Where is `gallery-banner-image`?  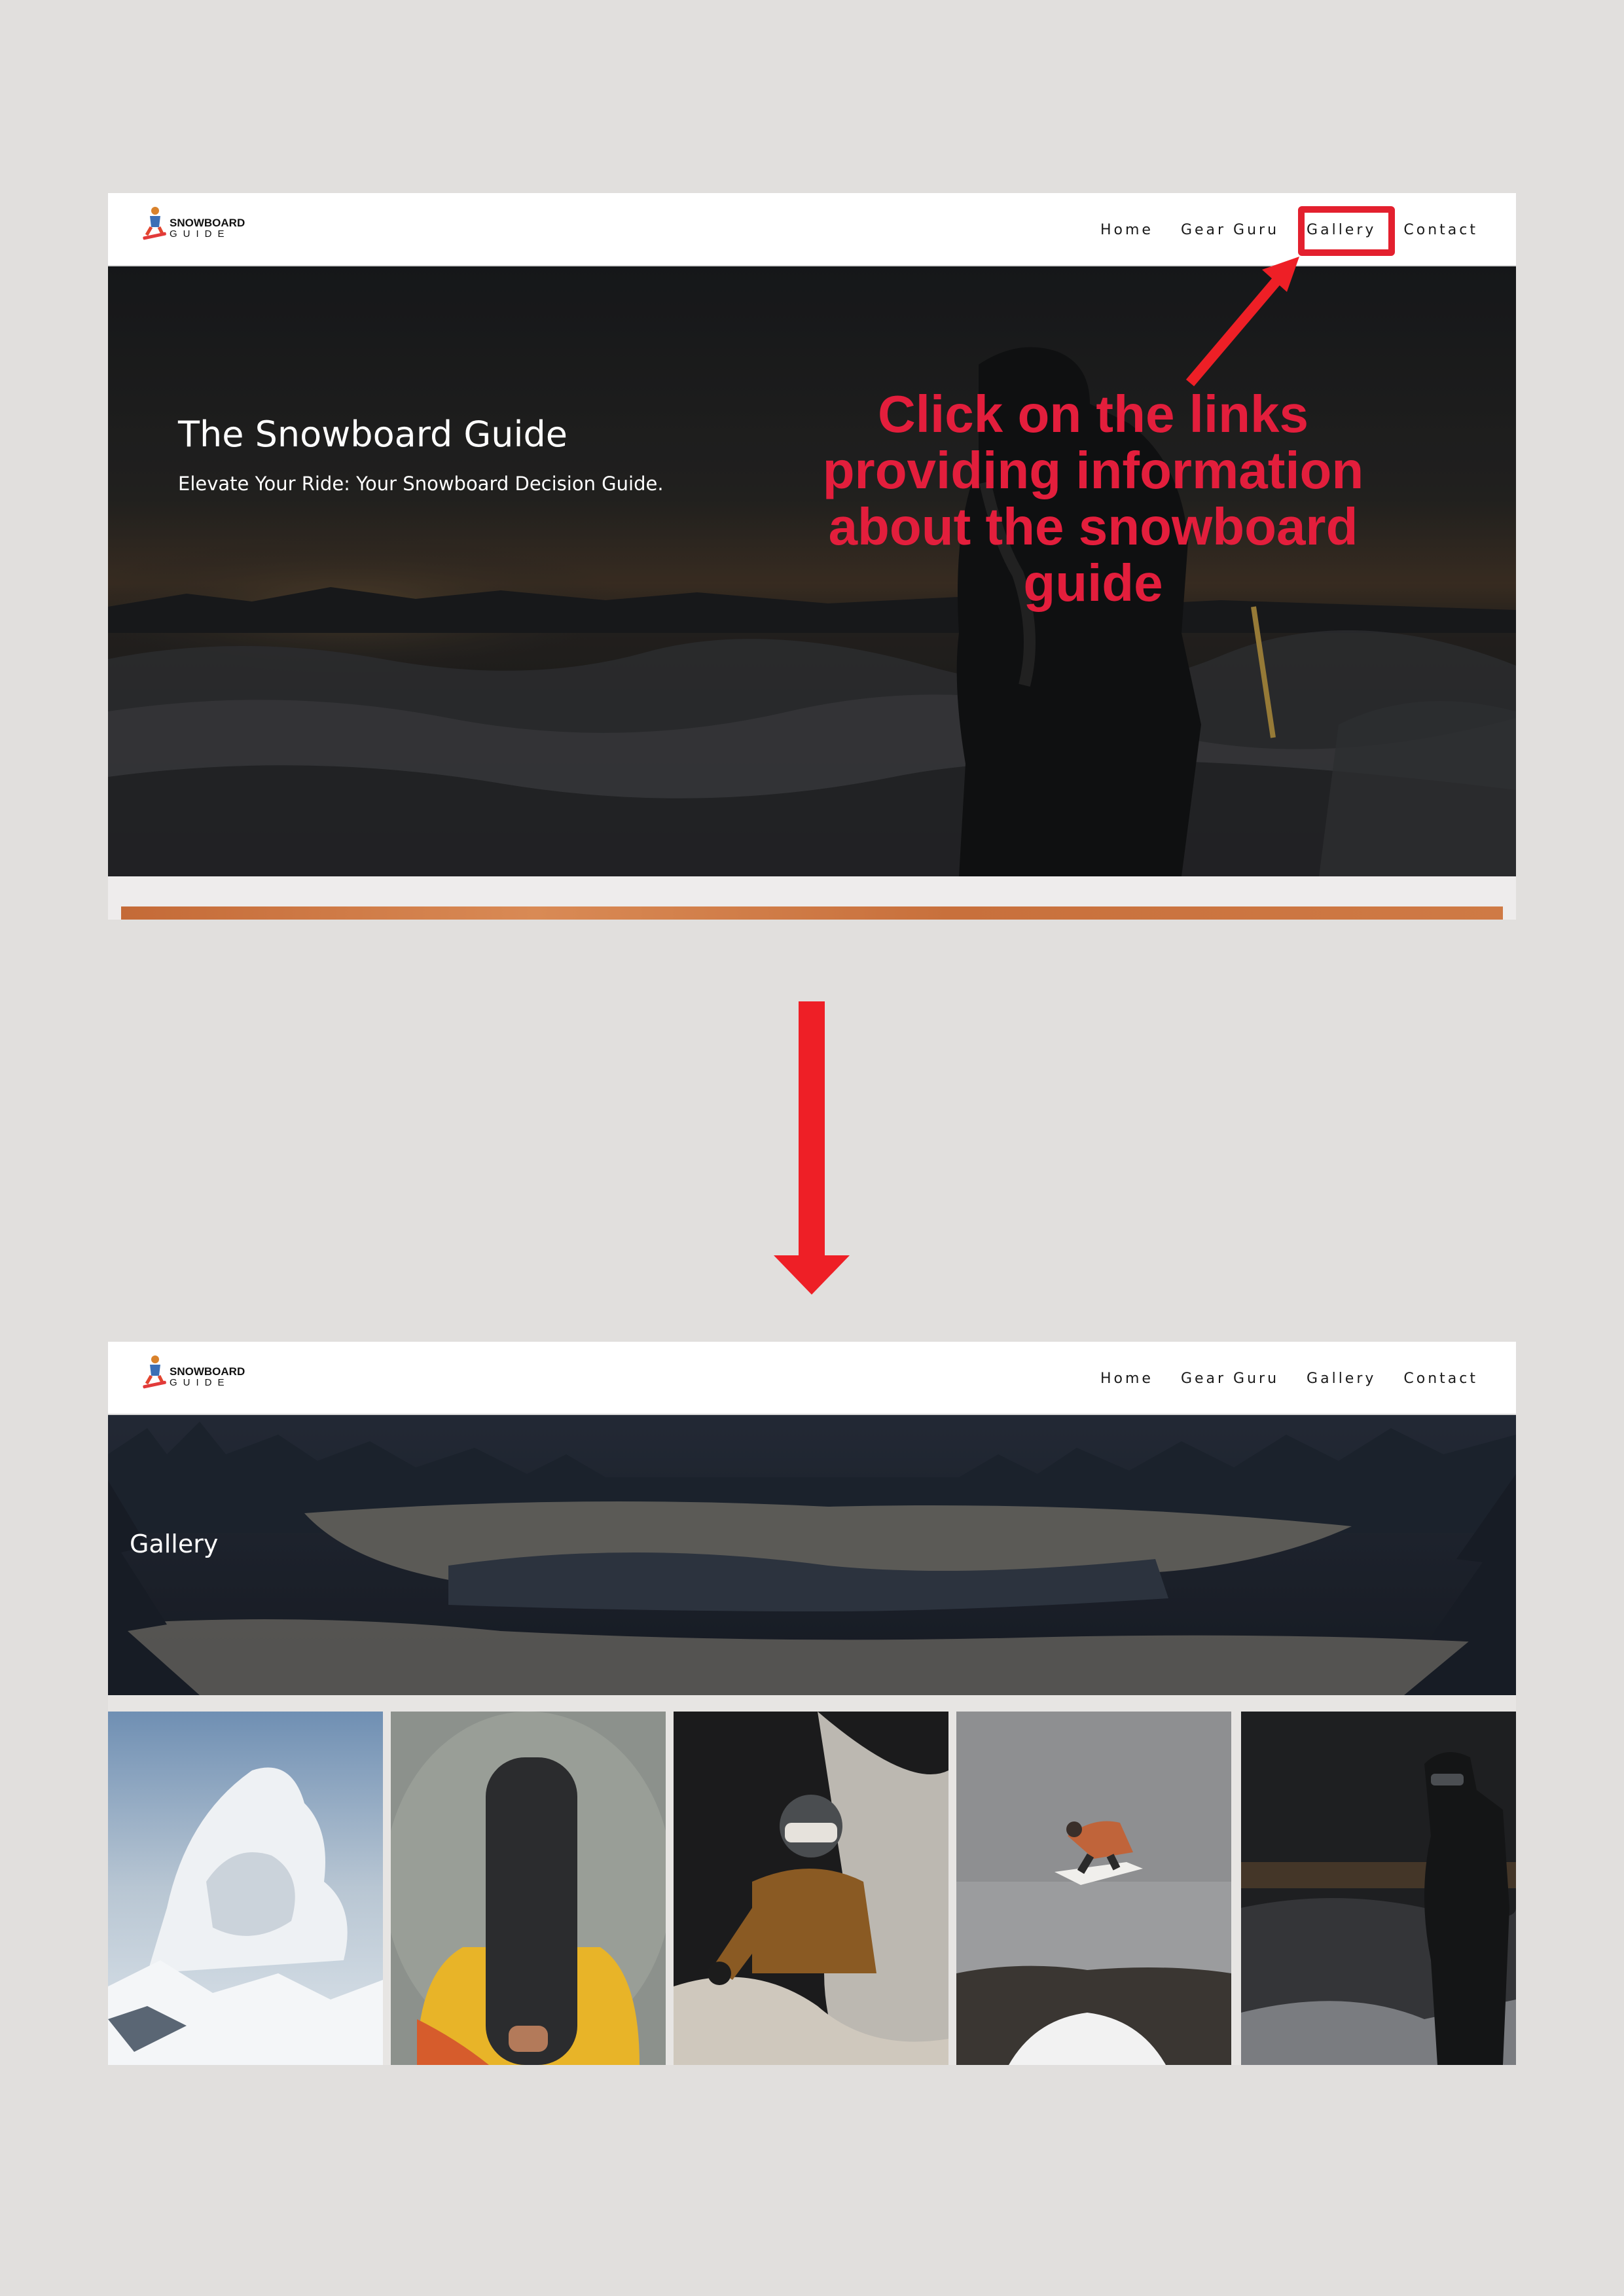 gallery-banner-image is located at coordinates (812, 1555).